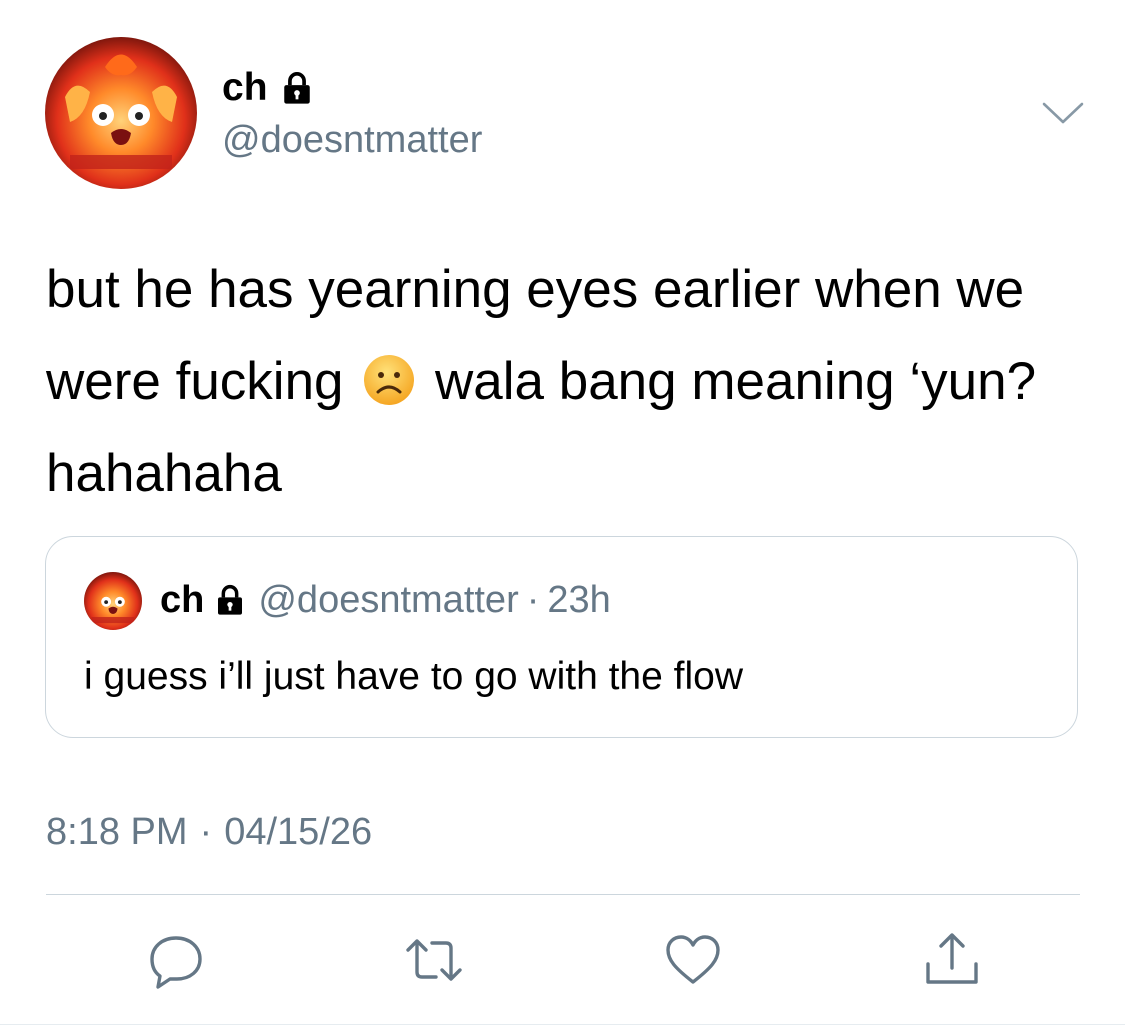 The height and width of the screenshot is (1027, 1125). I want to click on retweet-icon, so click(434, 960).